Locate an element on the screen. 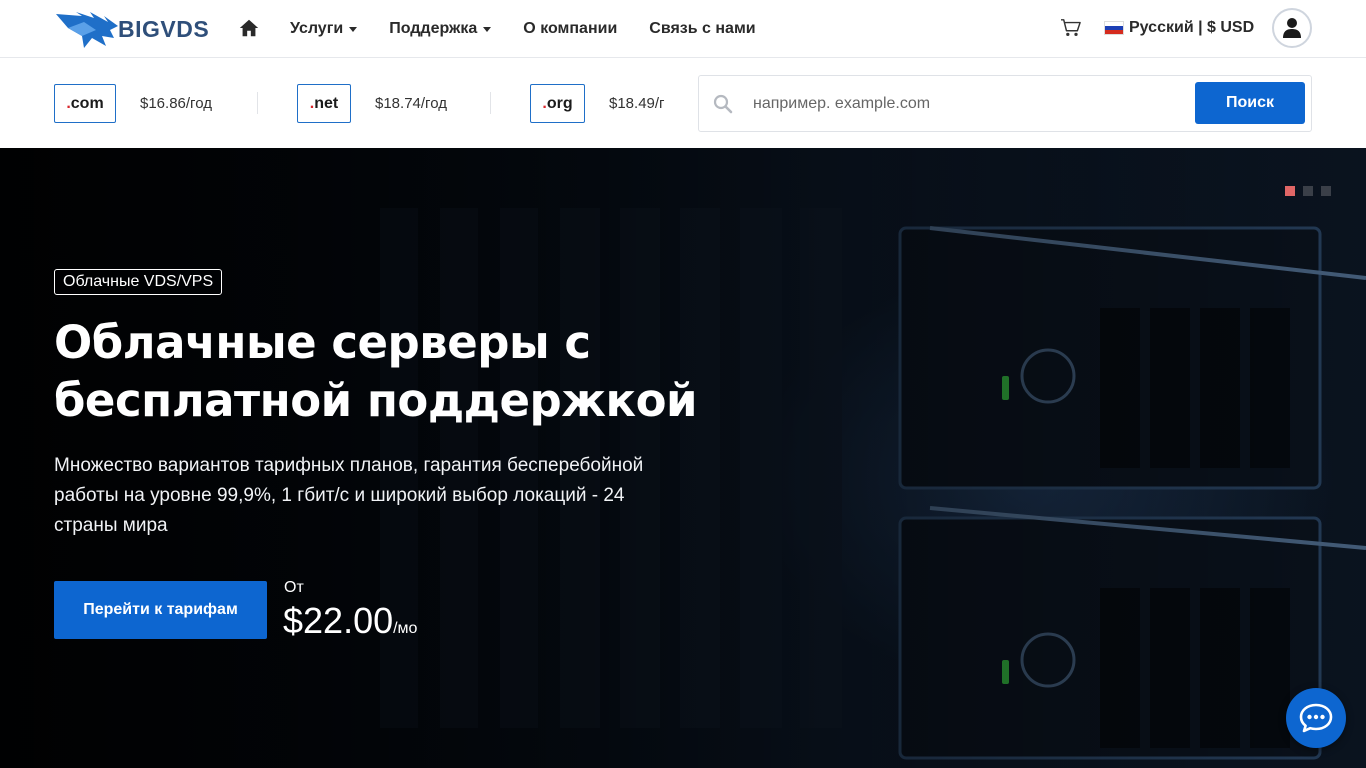 This screenshot has height=768, width=1366. language-currency-label: Русский | $ USD is located at coordinates (1192, 27).